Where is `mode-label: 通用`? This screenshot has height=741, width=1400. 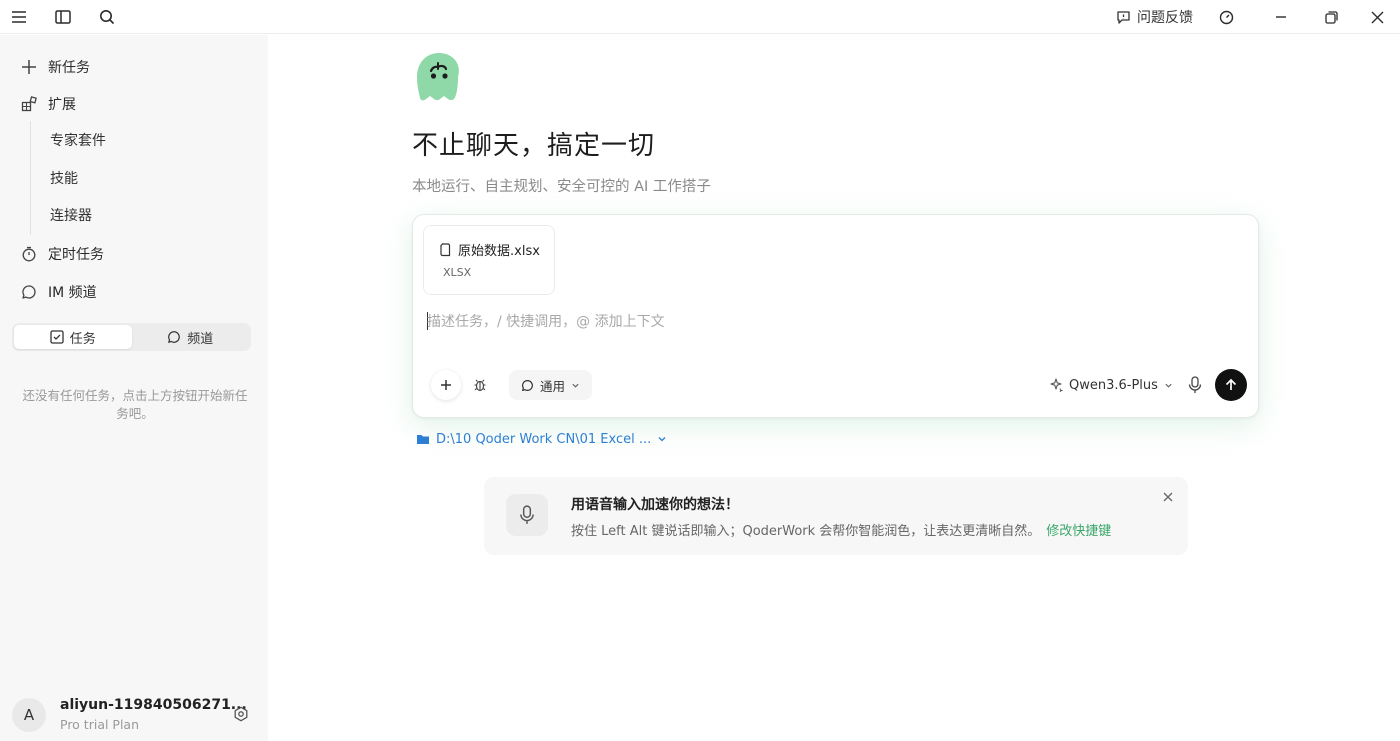 mode-label: 通用 is located at coordinates (553, 386).